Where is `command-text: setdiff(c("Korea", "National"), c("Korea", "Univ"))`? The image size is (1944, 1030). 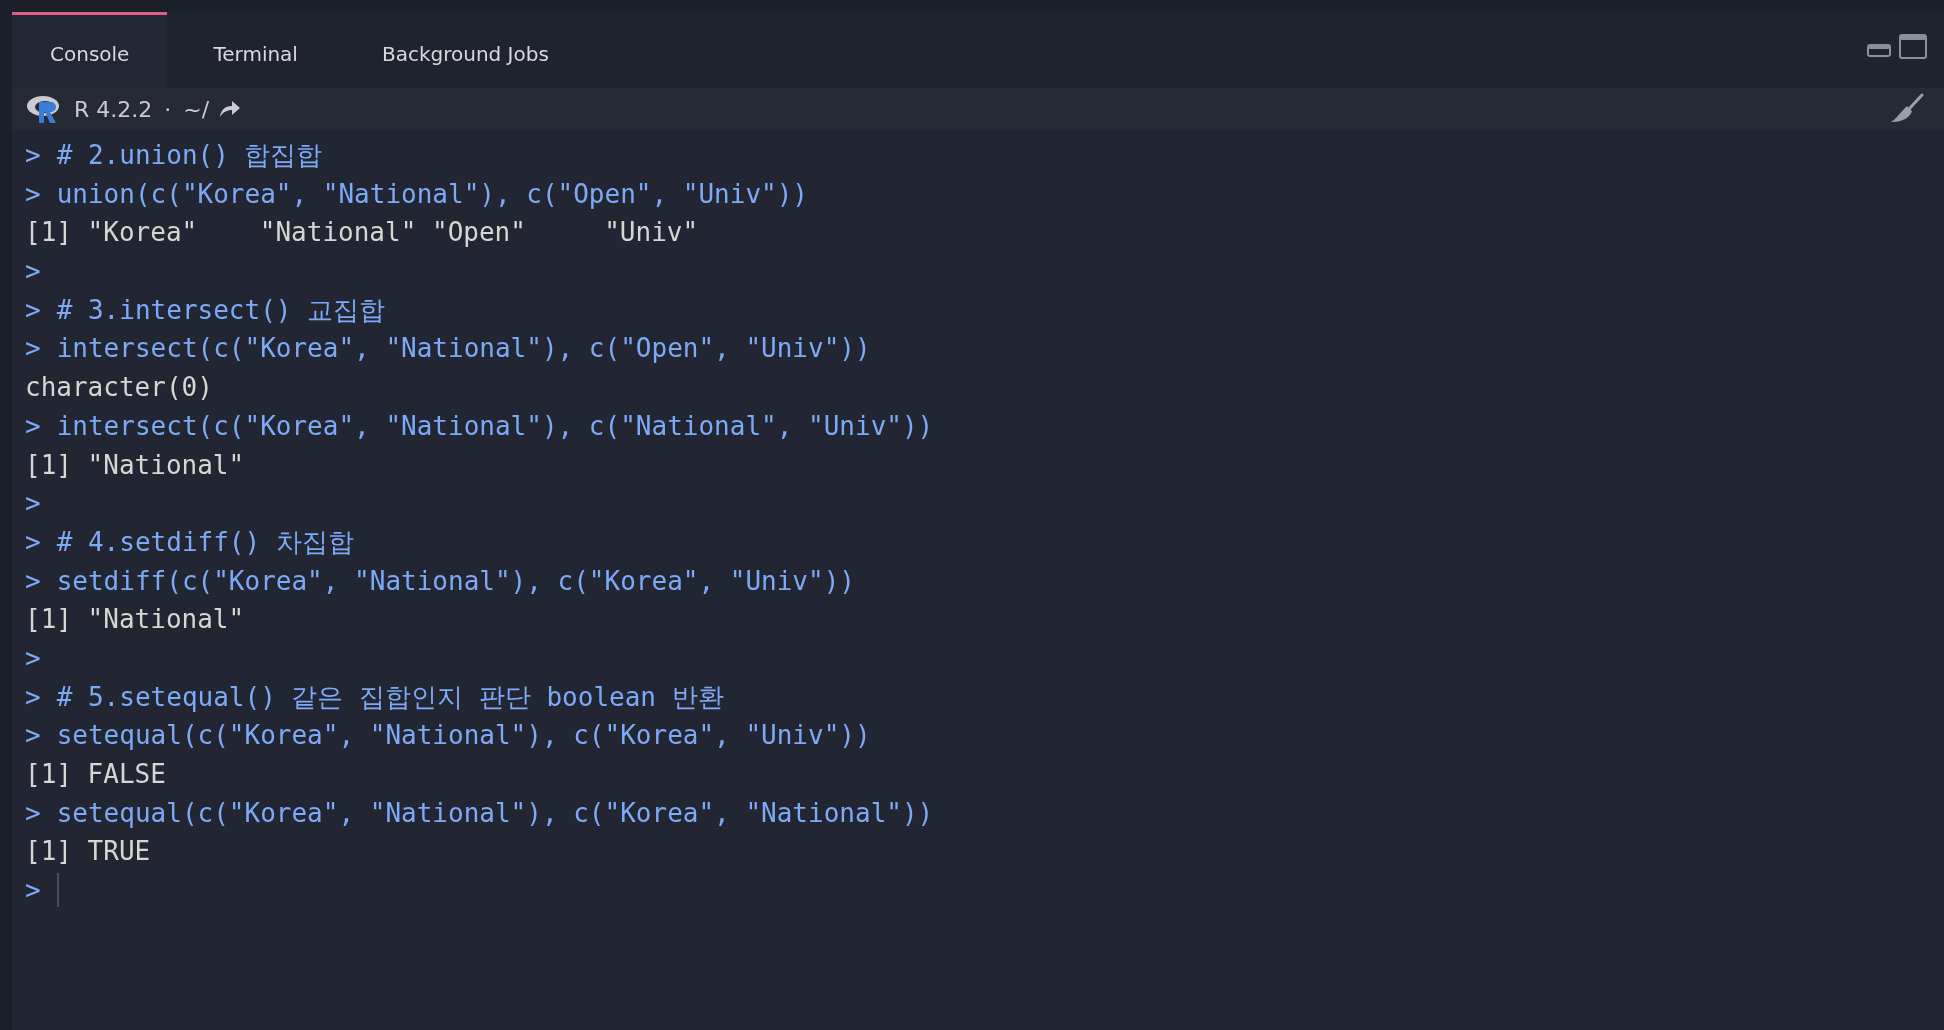 command-text: setdiff(c("Korea", "National"), c("Korea", "Univ")) is located at coordinates (455, 581).